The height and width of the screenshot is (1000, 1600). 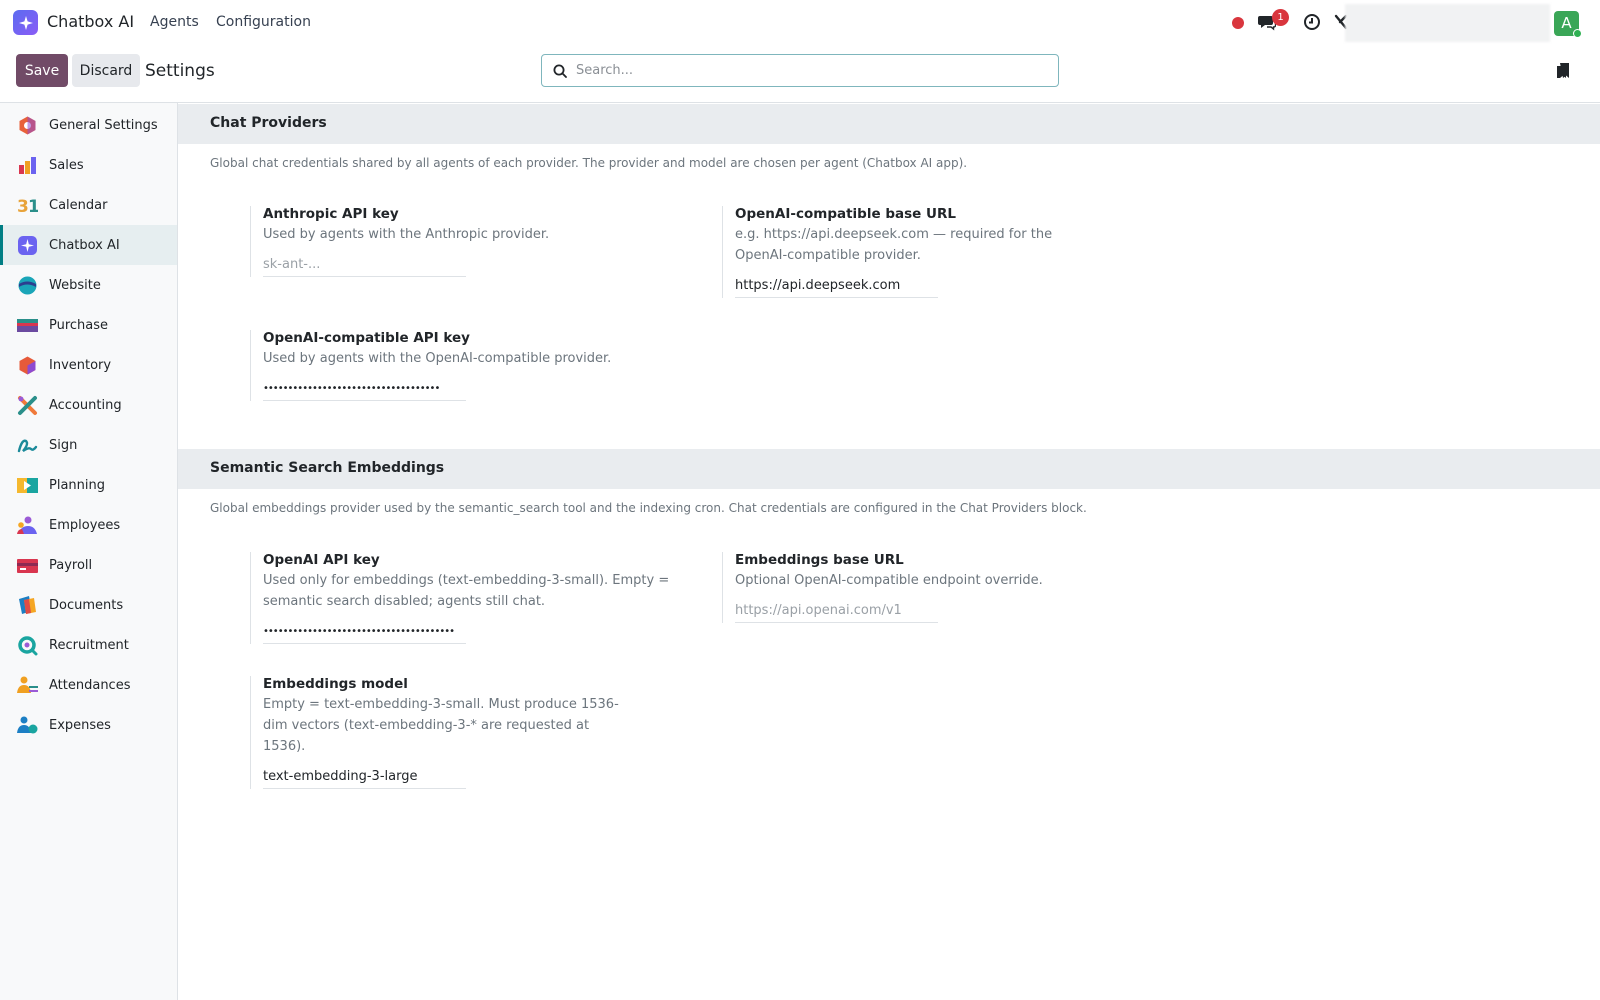 What do you see at coordinates (33, 206) in the screenshot?
I see `svg-text: 1` at bounding box center [33, 206].